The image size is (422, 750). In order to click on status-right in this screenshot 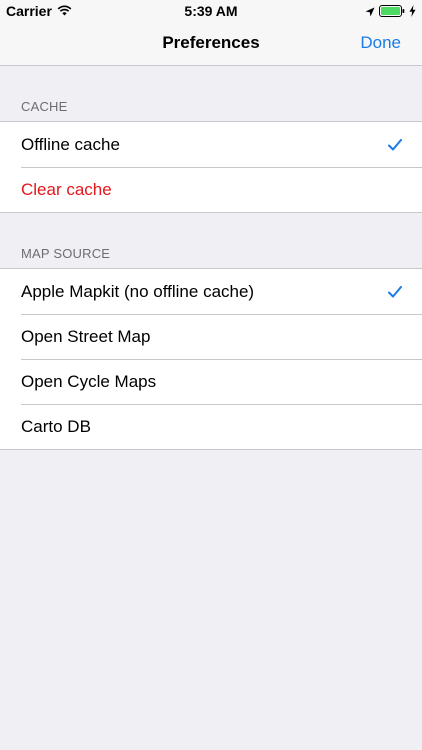, I will do `click(390, 12)`.